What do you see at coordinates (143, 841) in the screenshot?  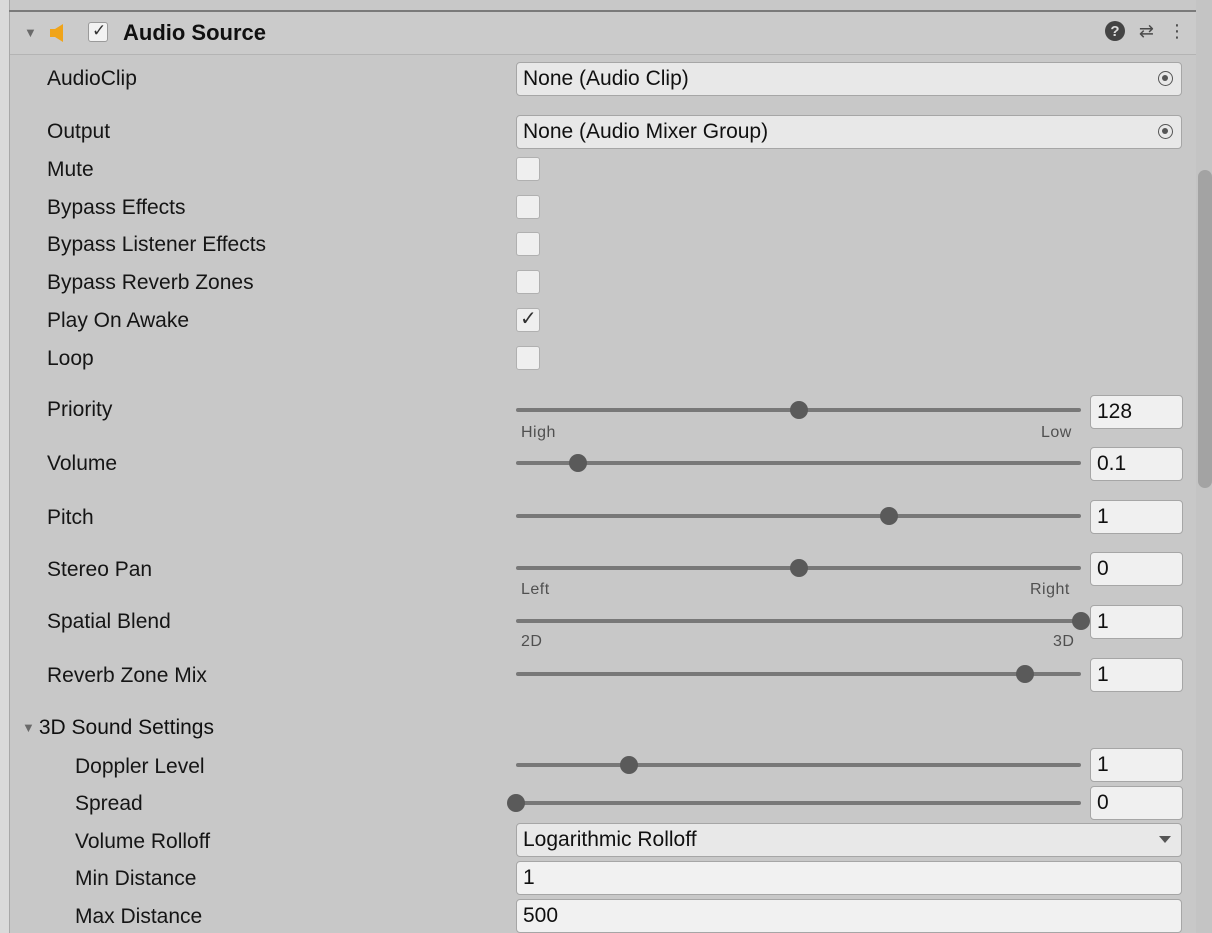 I see `volume-rolloff-label: Volume Rolloff` at bounding box center [143, 841].